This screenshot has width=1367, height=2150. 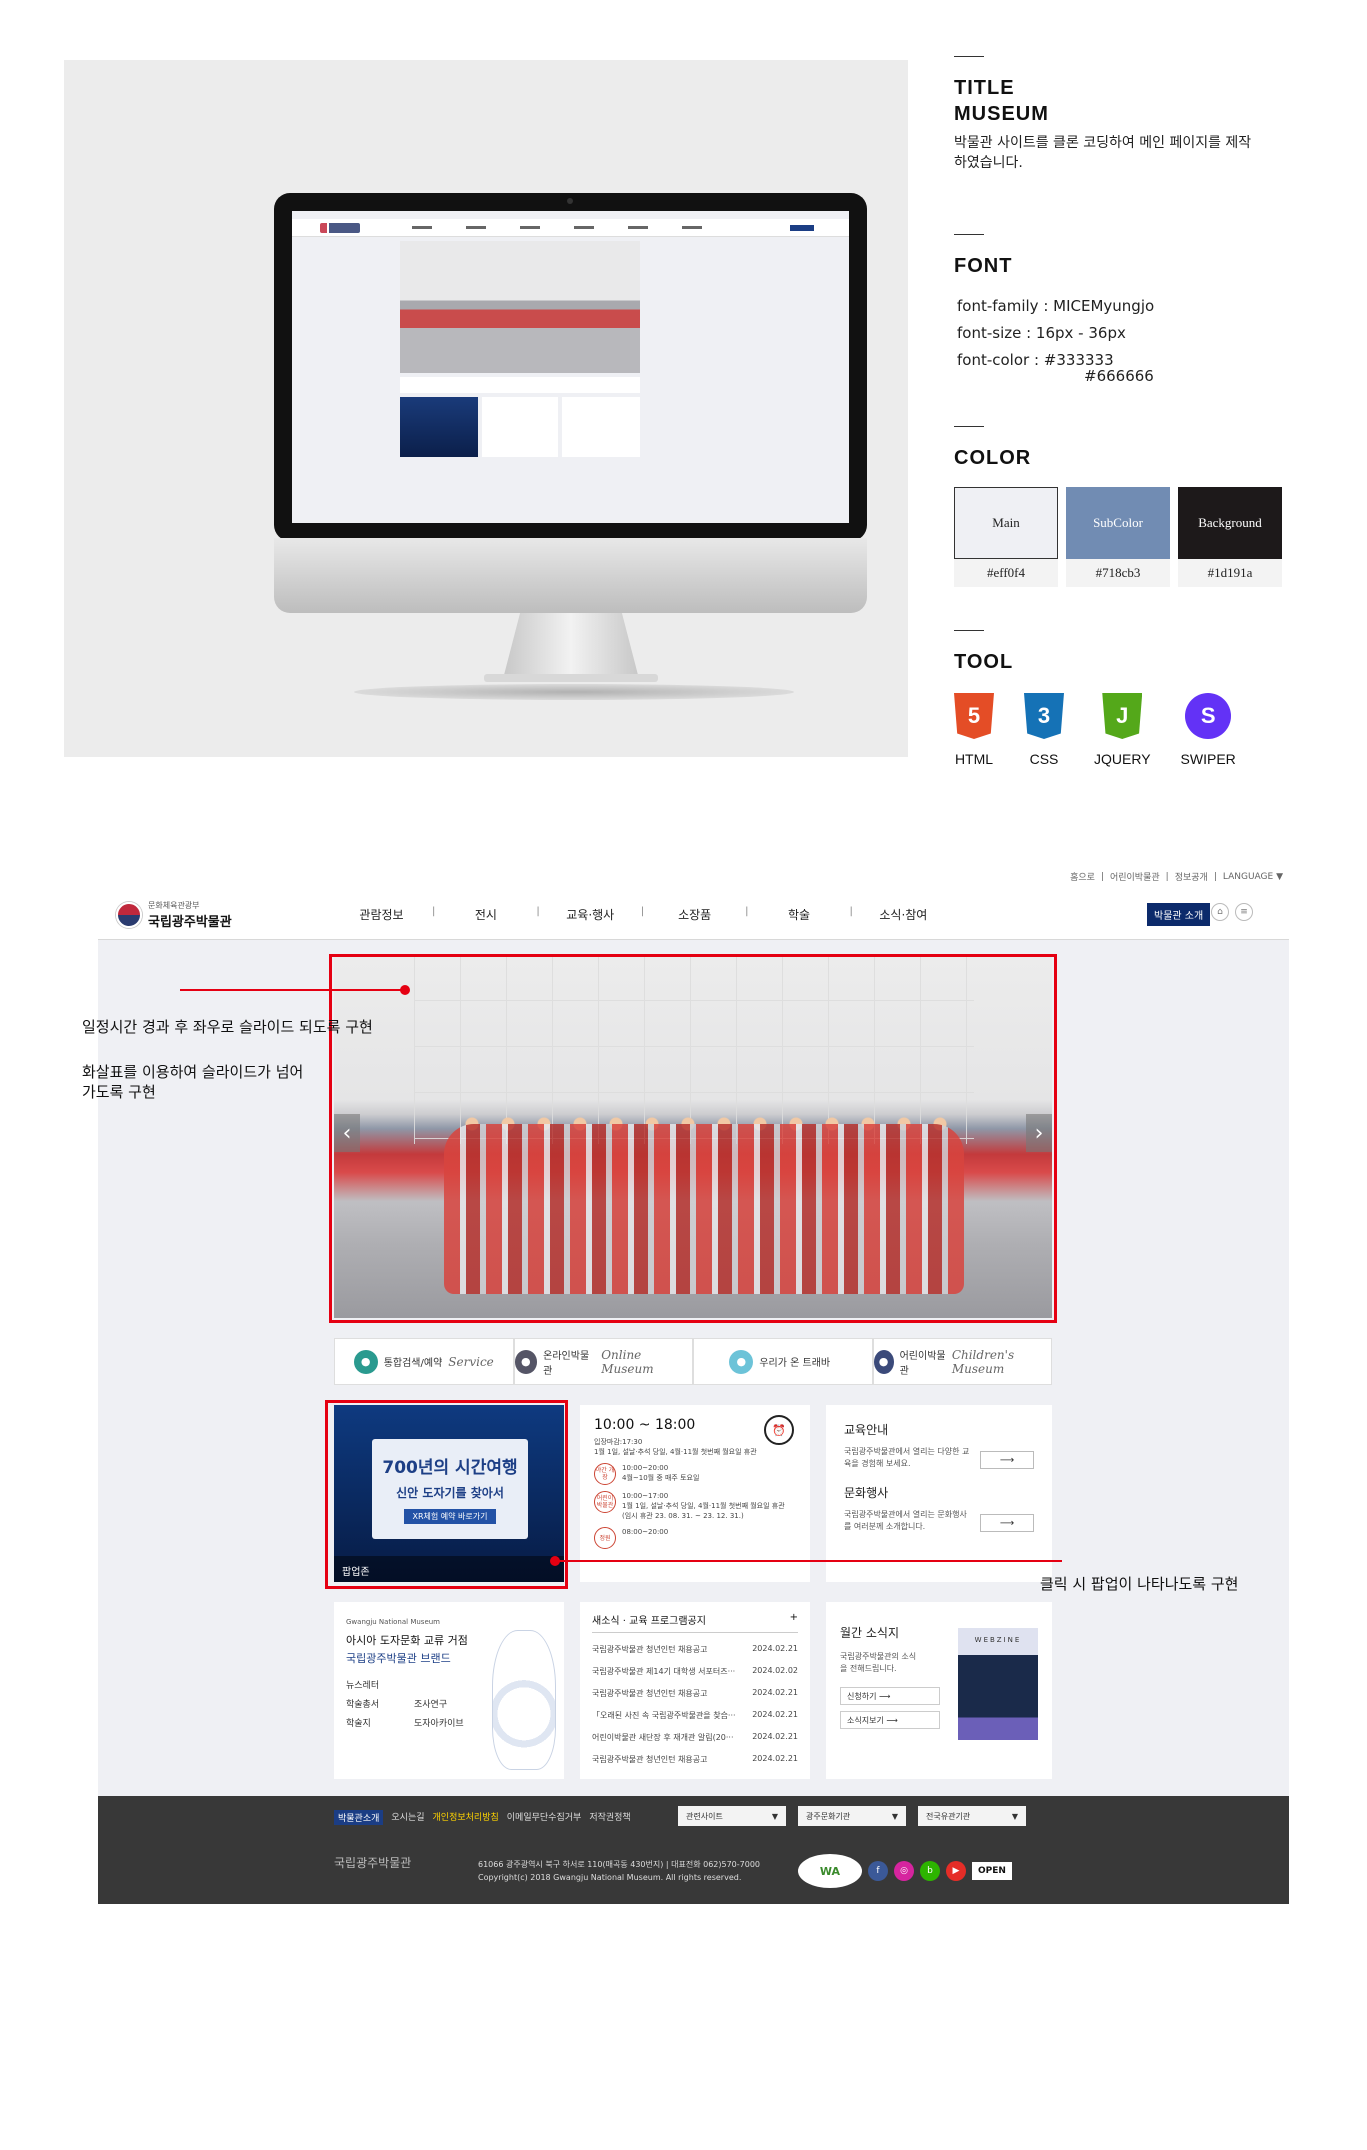 I want to click on footer-links: 박물관소개 오시는길 개인정보처리방침 이메일무단수집거부 저작권정책, so click(x=486, y=1817).